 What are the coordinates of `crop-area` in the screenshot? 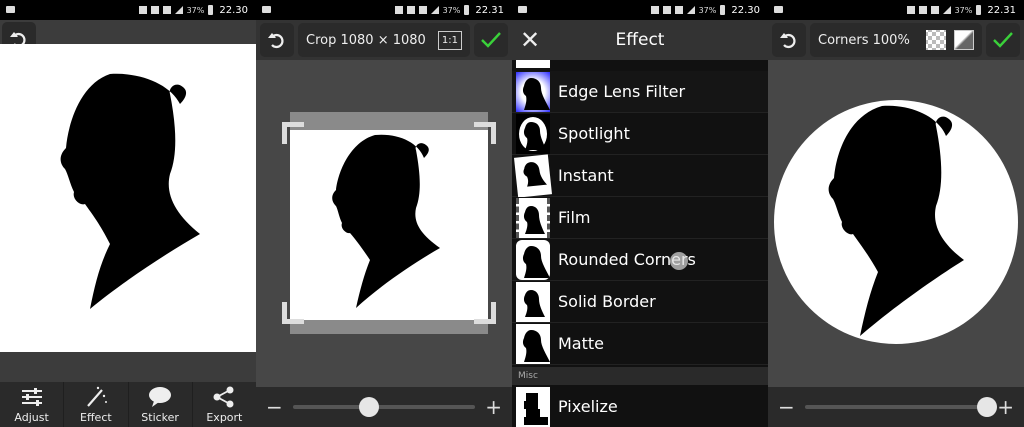 It's located at (389, 223).